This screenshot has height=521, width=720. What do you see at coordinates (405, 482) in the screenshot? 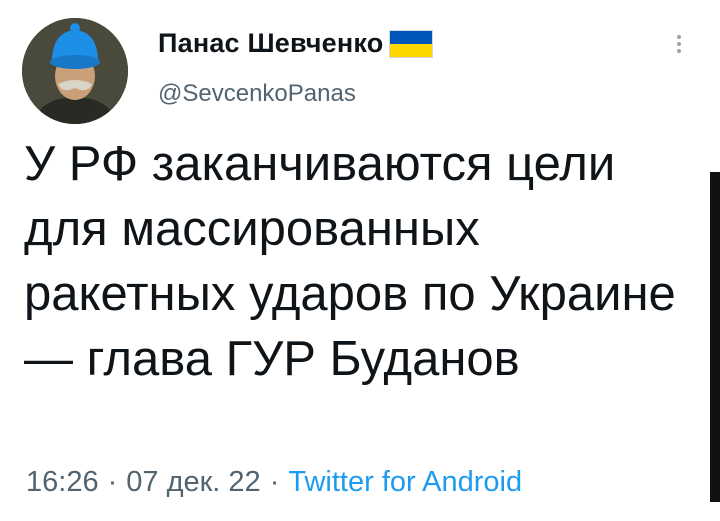
I see `tweet-source: Twitter for Android` at bounding box center [405, 482].